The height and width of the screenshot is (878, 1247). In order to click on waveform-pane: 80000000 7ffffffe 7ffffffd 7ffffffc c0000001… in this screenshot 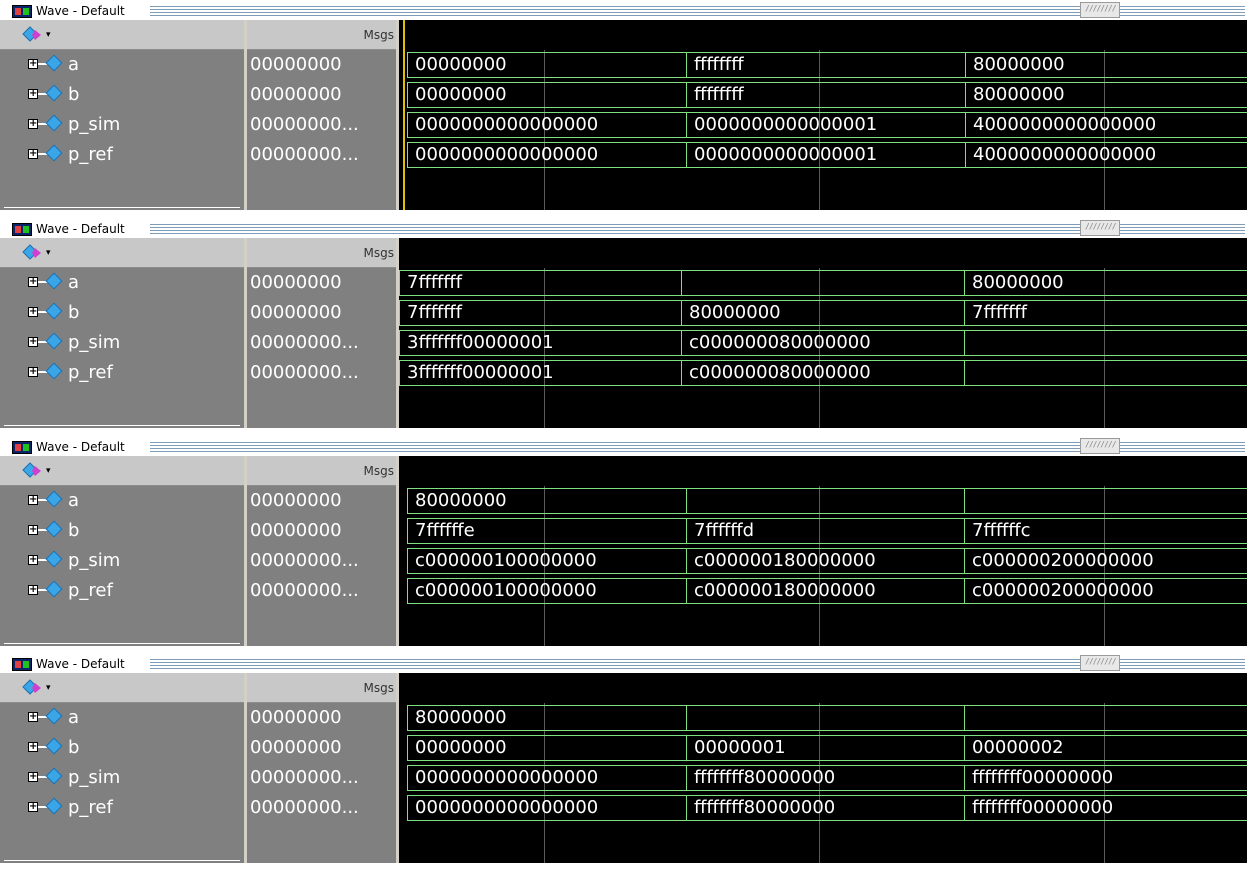, I will do `click(823, 551)`.